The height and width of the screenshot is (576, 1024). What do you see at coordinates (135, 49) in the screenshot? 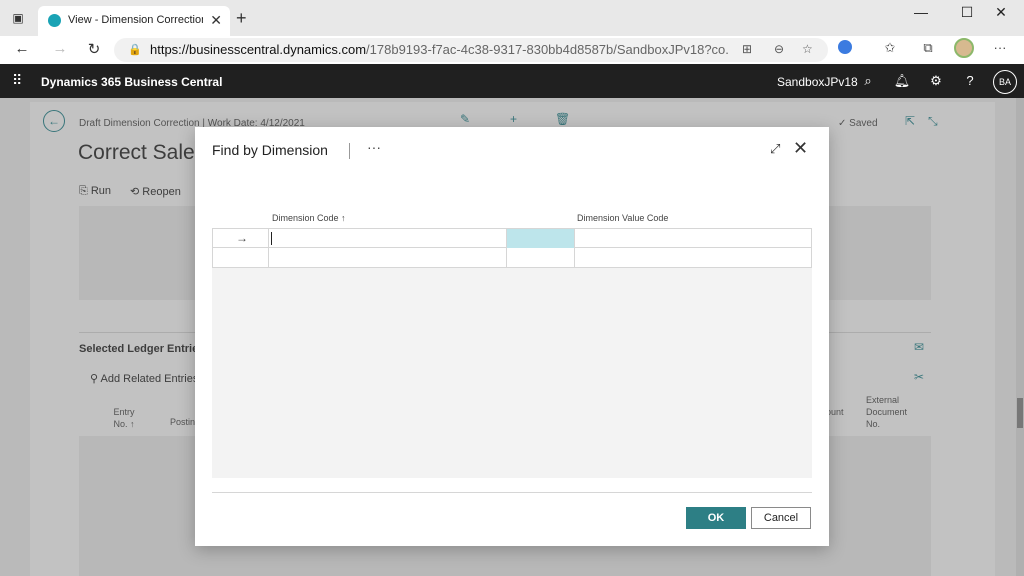
I see `lock-icon: 🔒` at bounding box center [135, 49].